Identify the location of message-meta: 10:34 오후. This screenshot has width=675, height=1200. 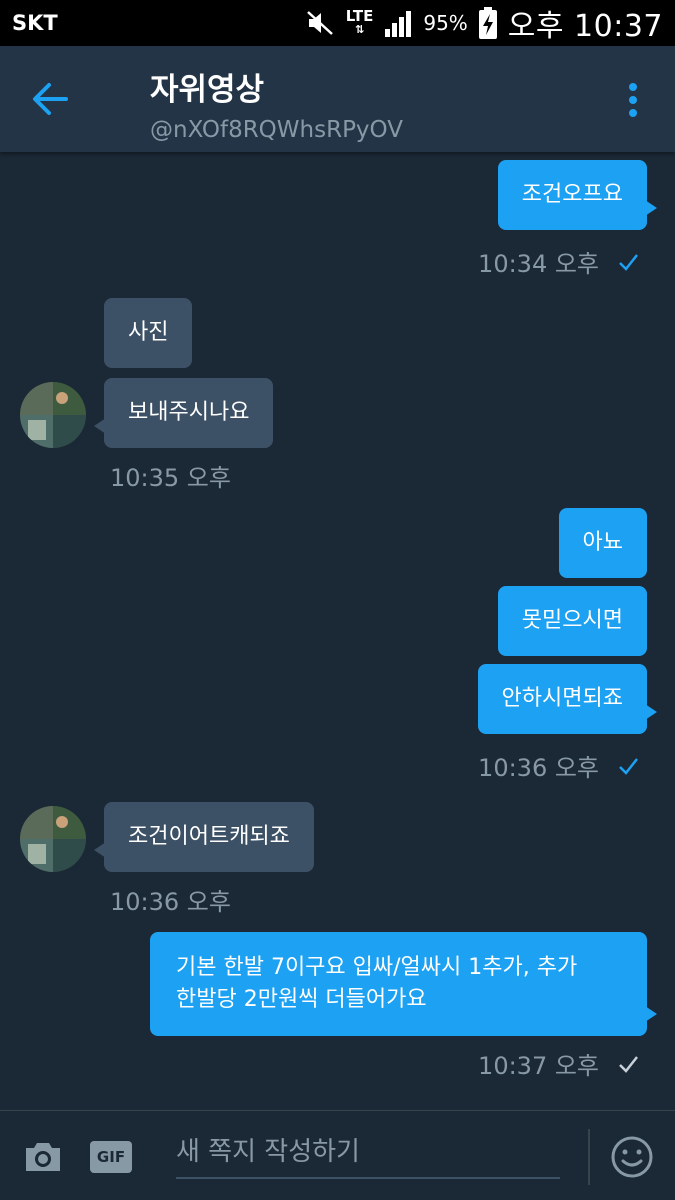
(558, 261).